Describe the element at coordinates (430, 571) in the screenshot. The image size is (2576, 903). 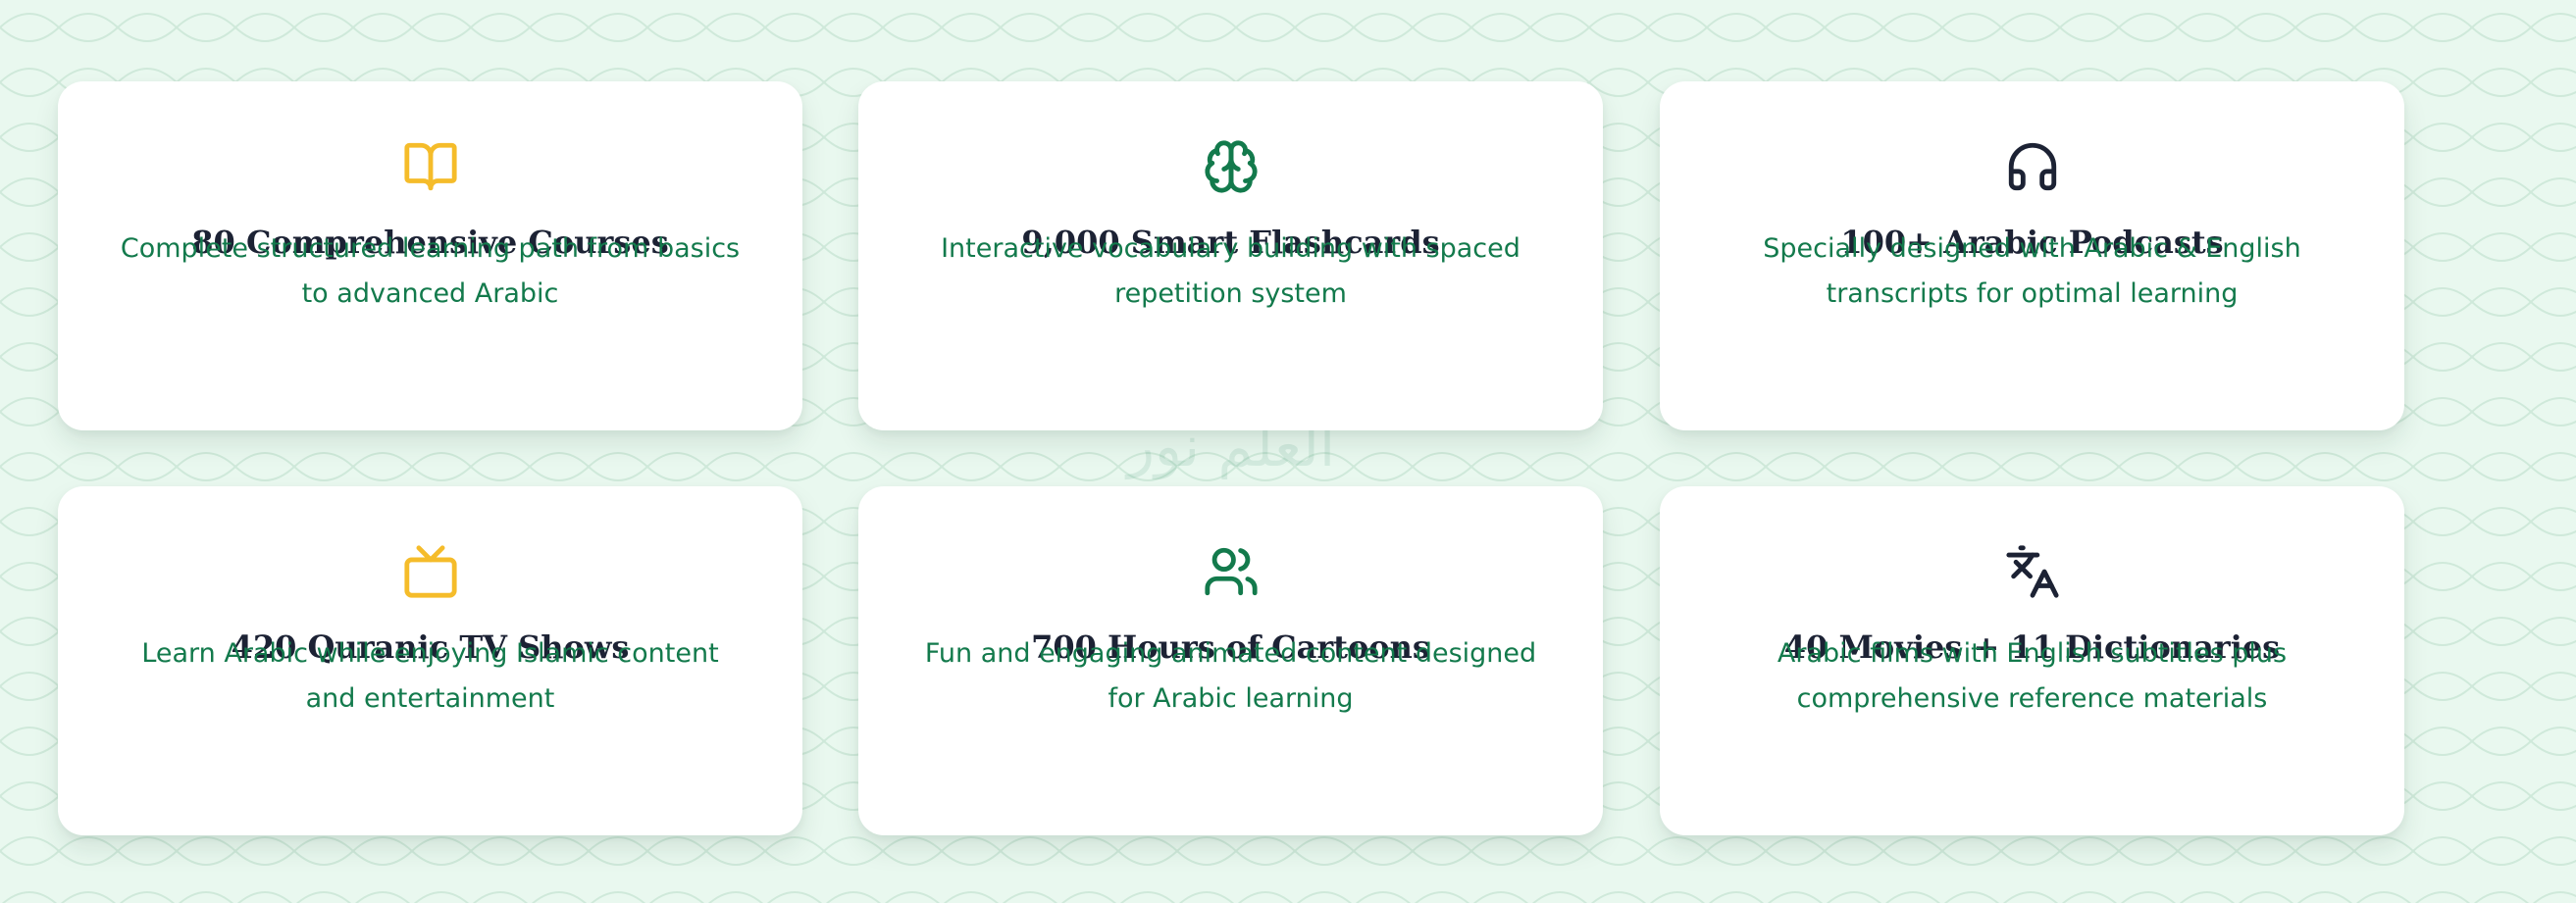
I see `tv-icon` at that location.